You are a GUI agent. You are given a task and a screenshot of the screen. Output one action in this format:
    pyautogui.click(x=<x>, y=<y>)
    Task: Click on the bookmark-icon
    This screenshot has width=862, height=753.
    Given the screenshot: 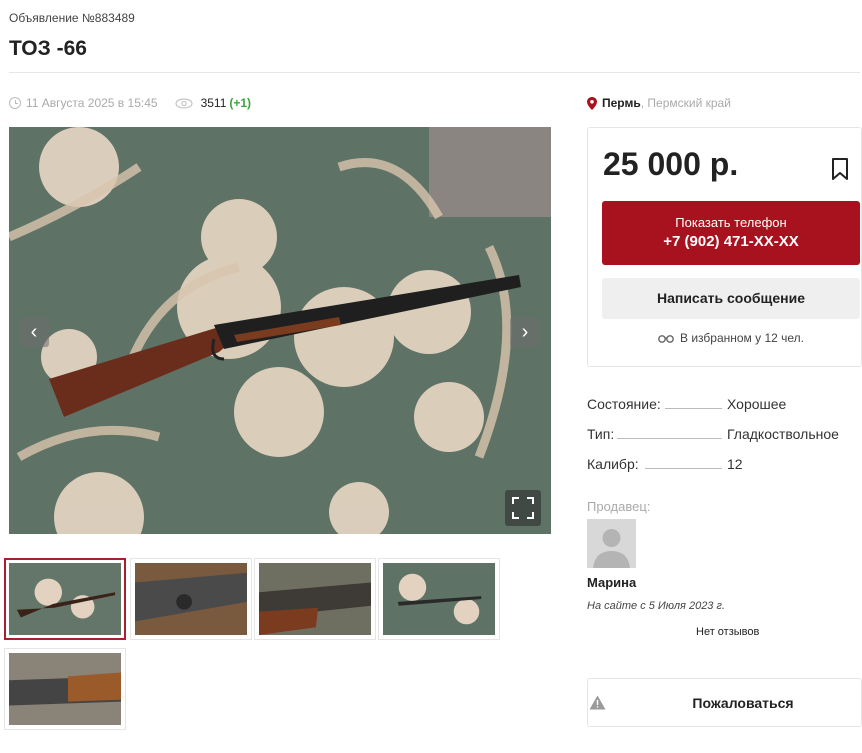 What is the action you would take?
    pyautogui.click(x=840, y=169)
    